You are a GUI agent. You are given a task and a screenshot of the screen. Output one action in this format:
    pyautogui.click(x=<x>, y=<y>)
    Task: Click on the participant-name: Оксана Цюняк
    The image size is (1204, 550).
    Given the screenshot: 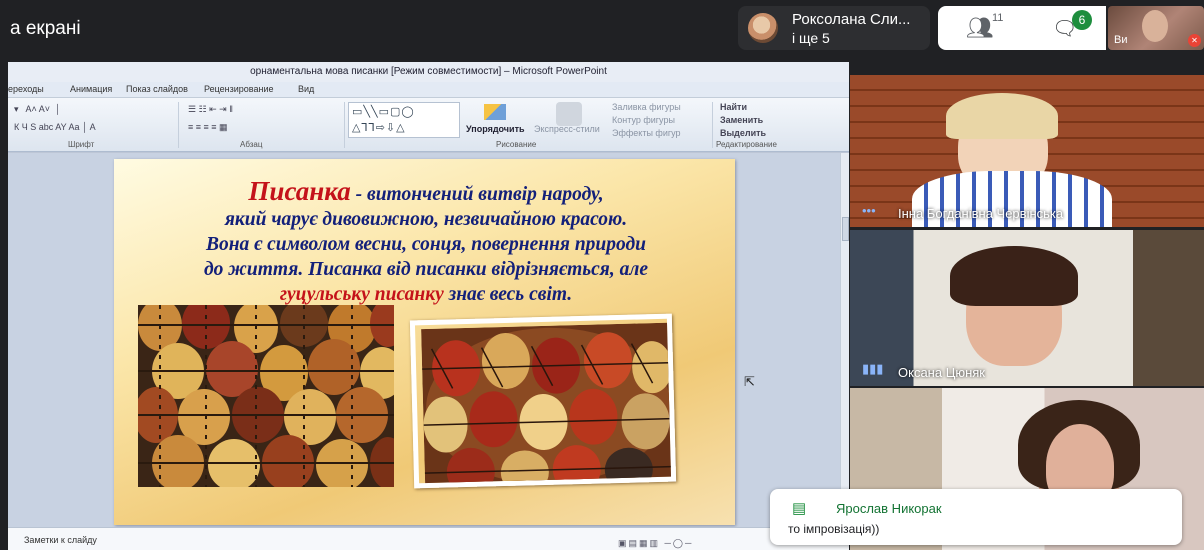 What is the action you would take?
    pyautogui.click(x=941, y=372)
    